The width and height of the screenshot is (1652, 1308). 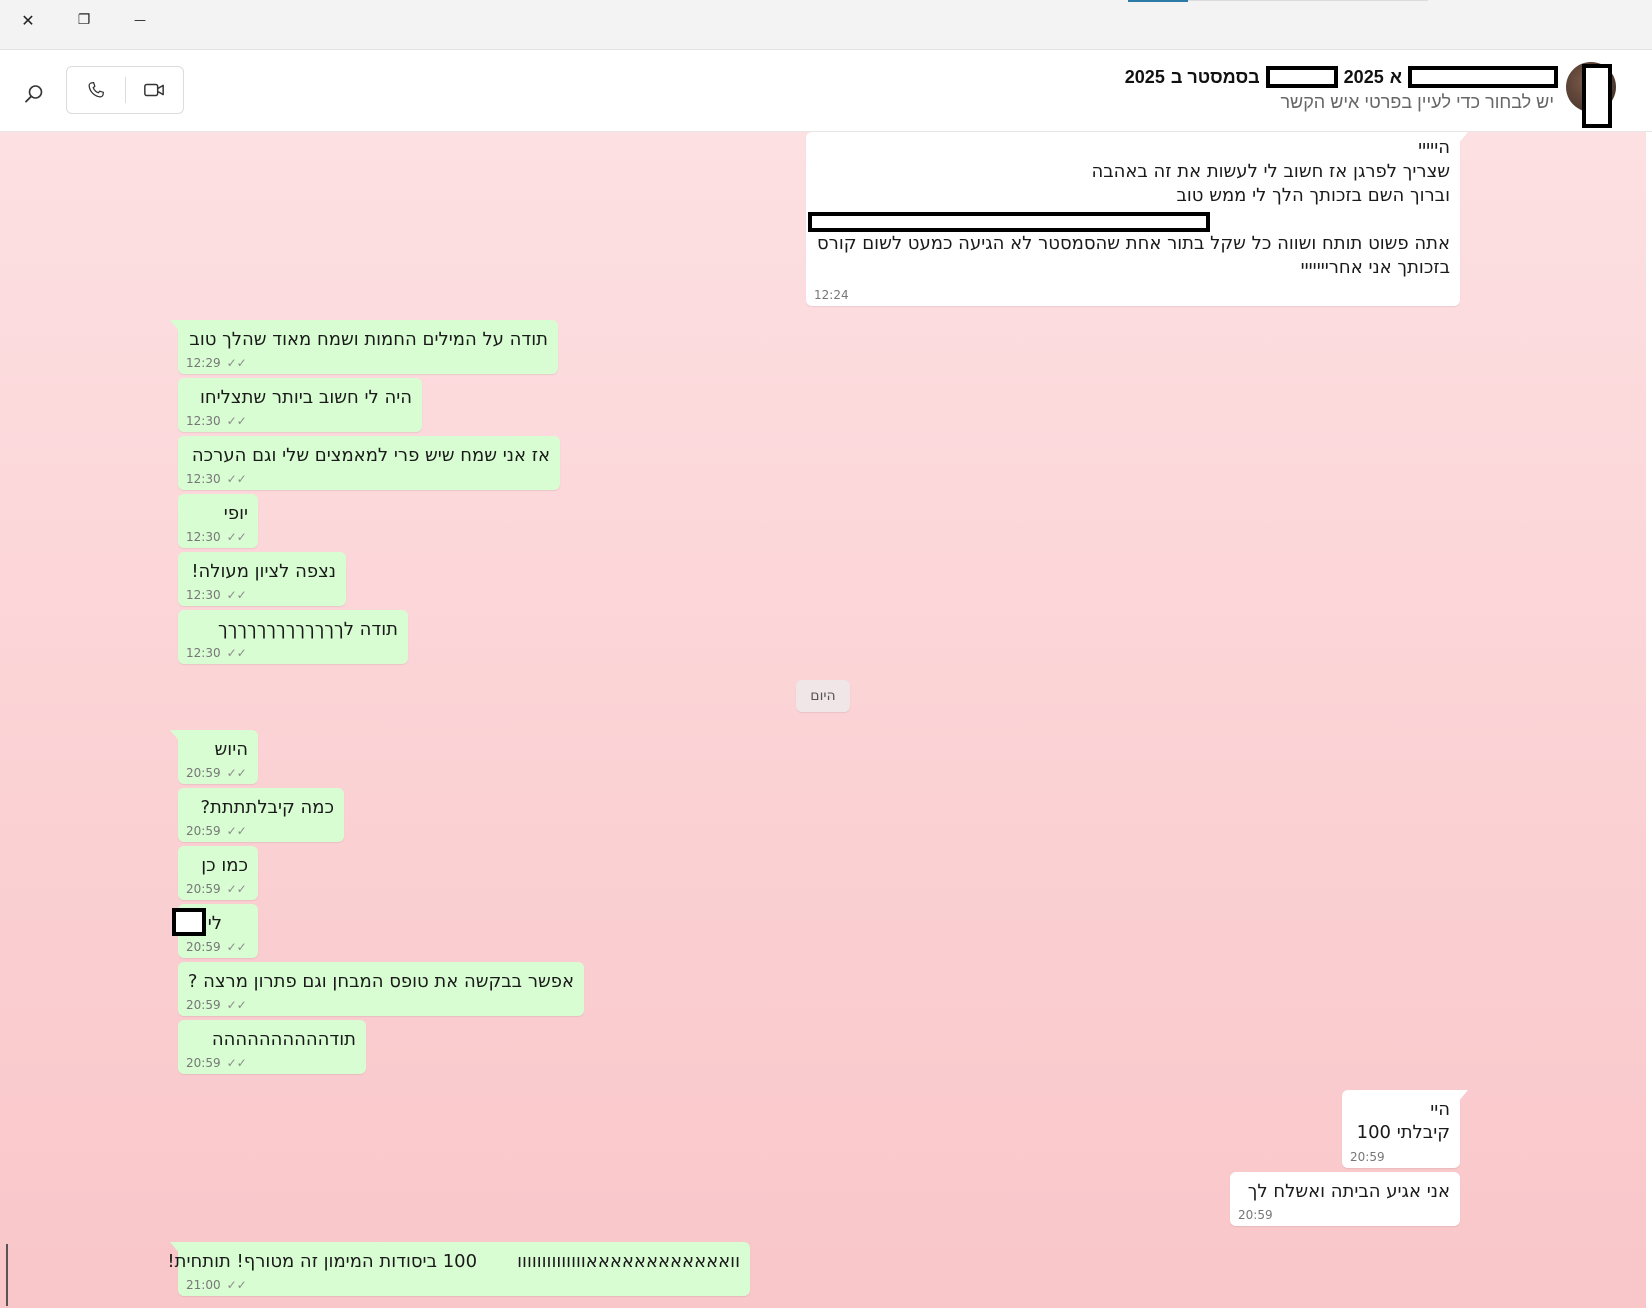 What do you see at coordinates (283, 1039) in the screenshot?
I see `message-text: תודהההההההההה` at bounding box center [283, 1039].